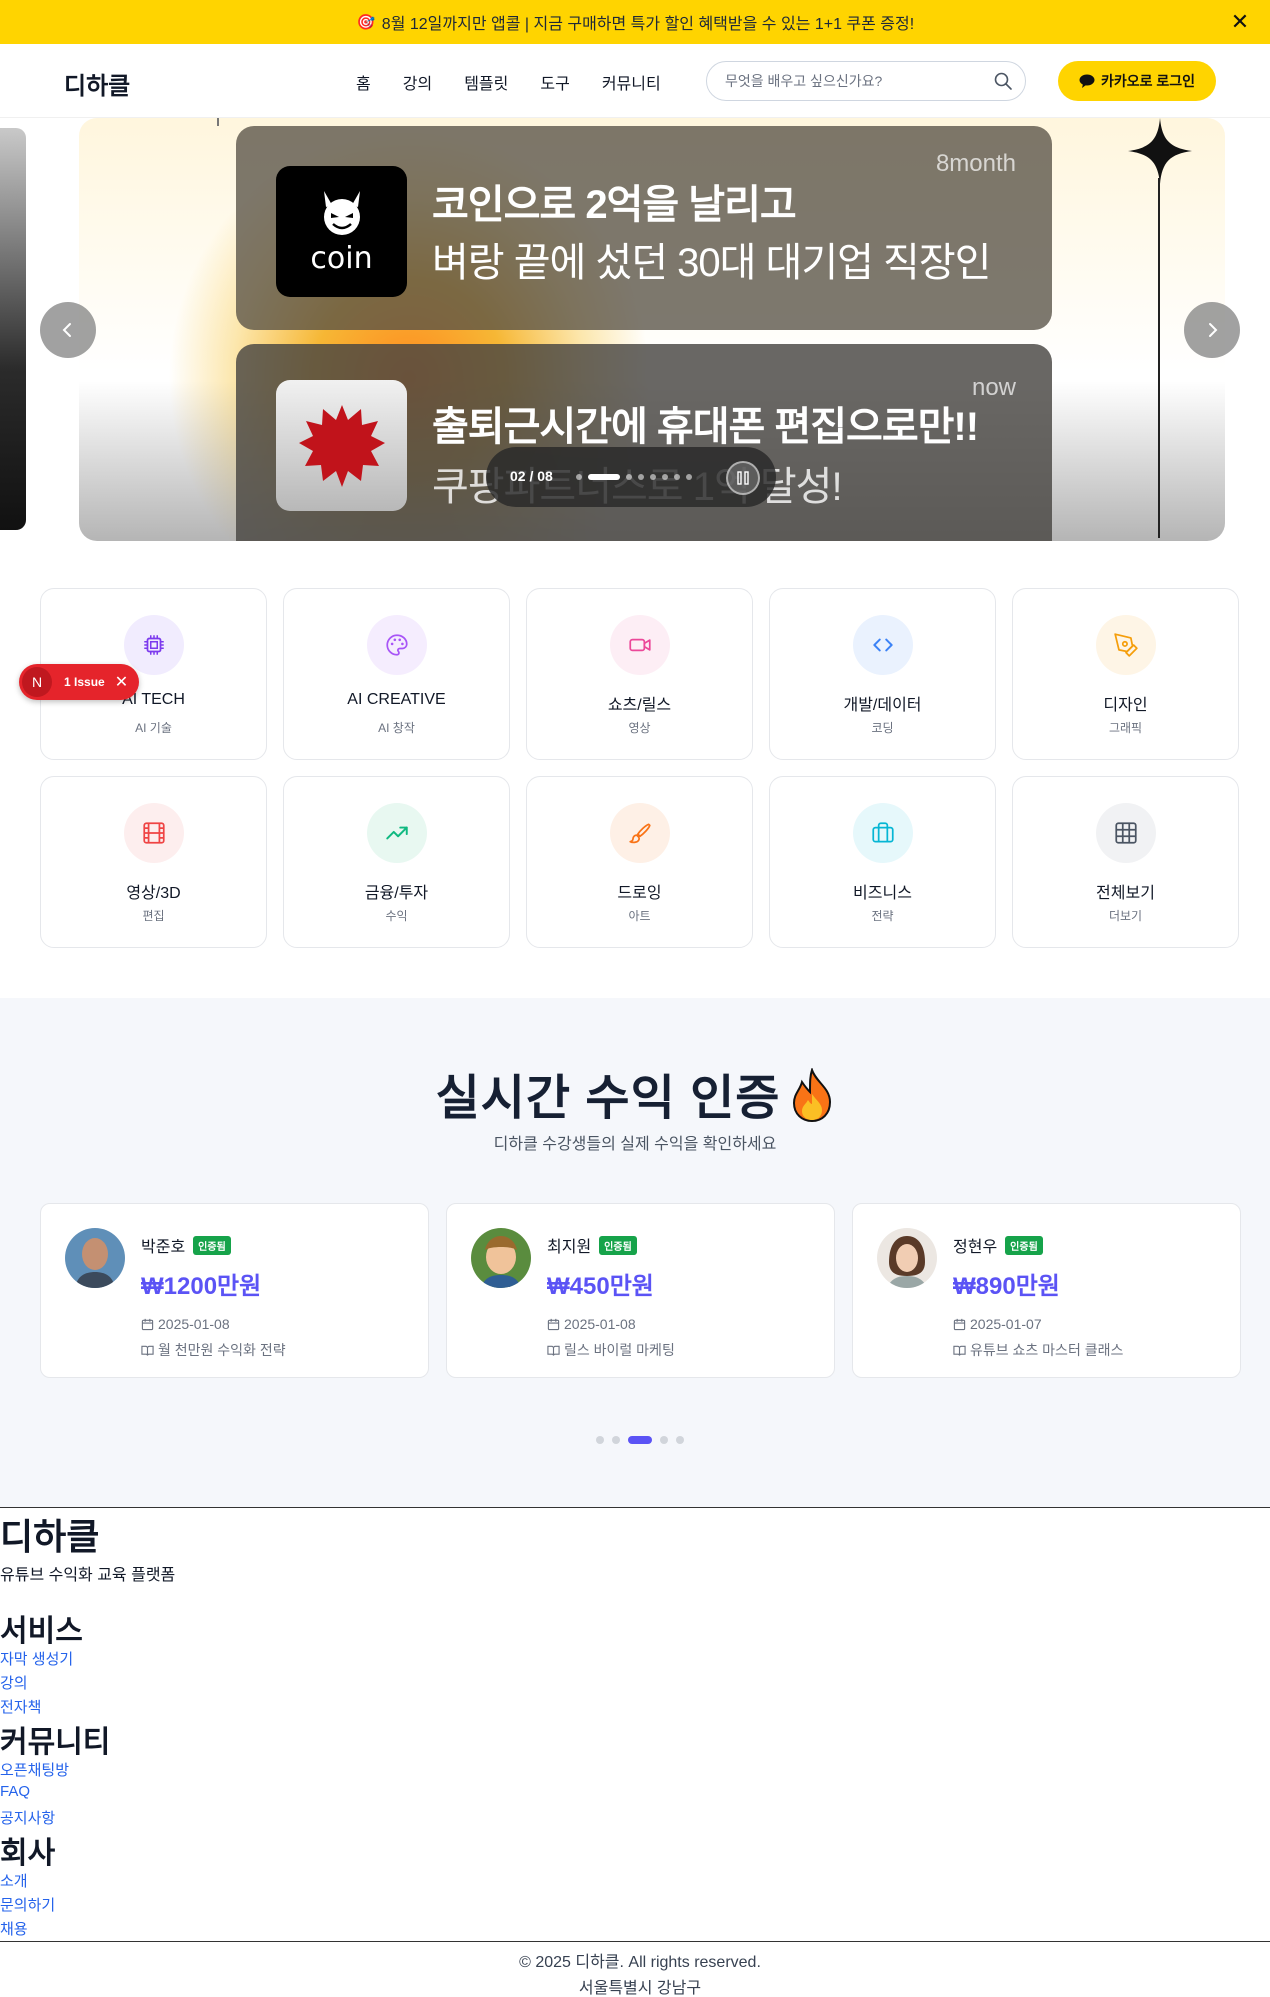 This screenshot has height=1997, width=1270. What do you see at coordinates (234, 1290) in the screenshot?
I see `earnings-card: 박준호 인증됨 ₩1200만원 2025-01-08 월 천만원 수익화 전략` at bounding box center [234, 1290].